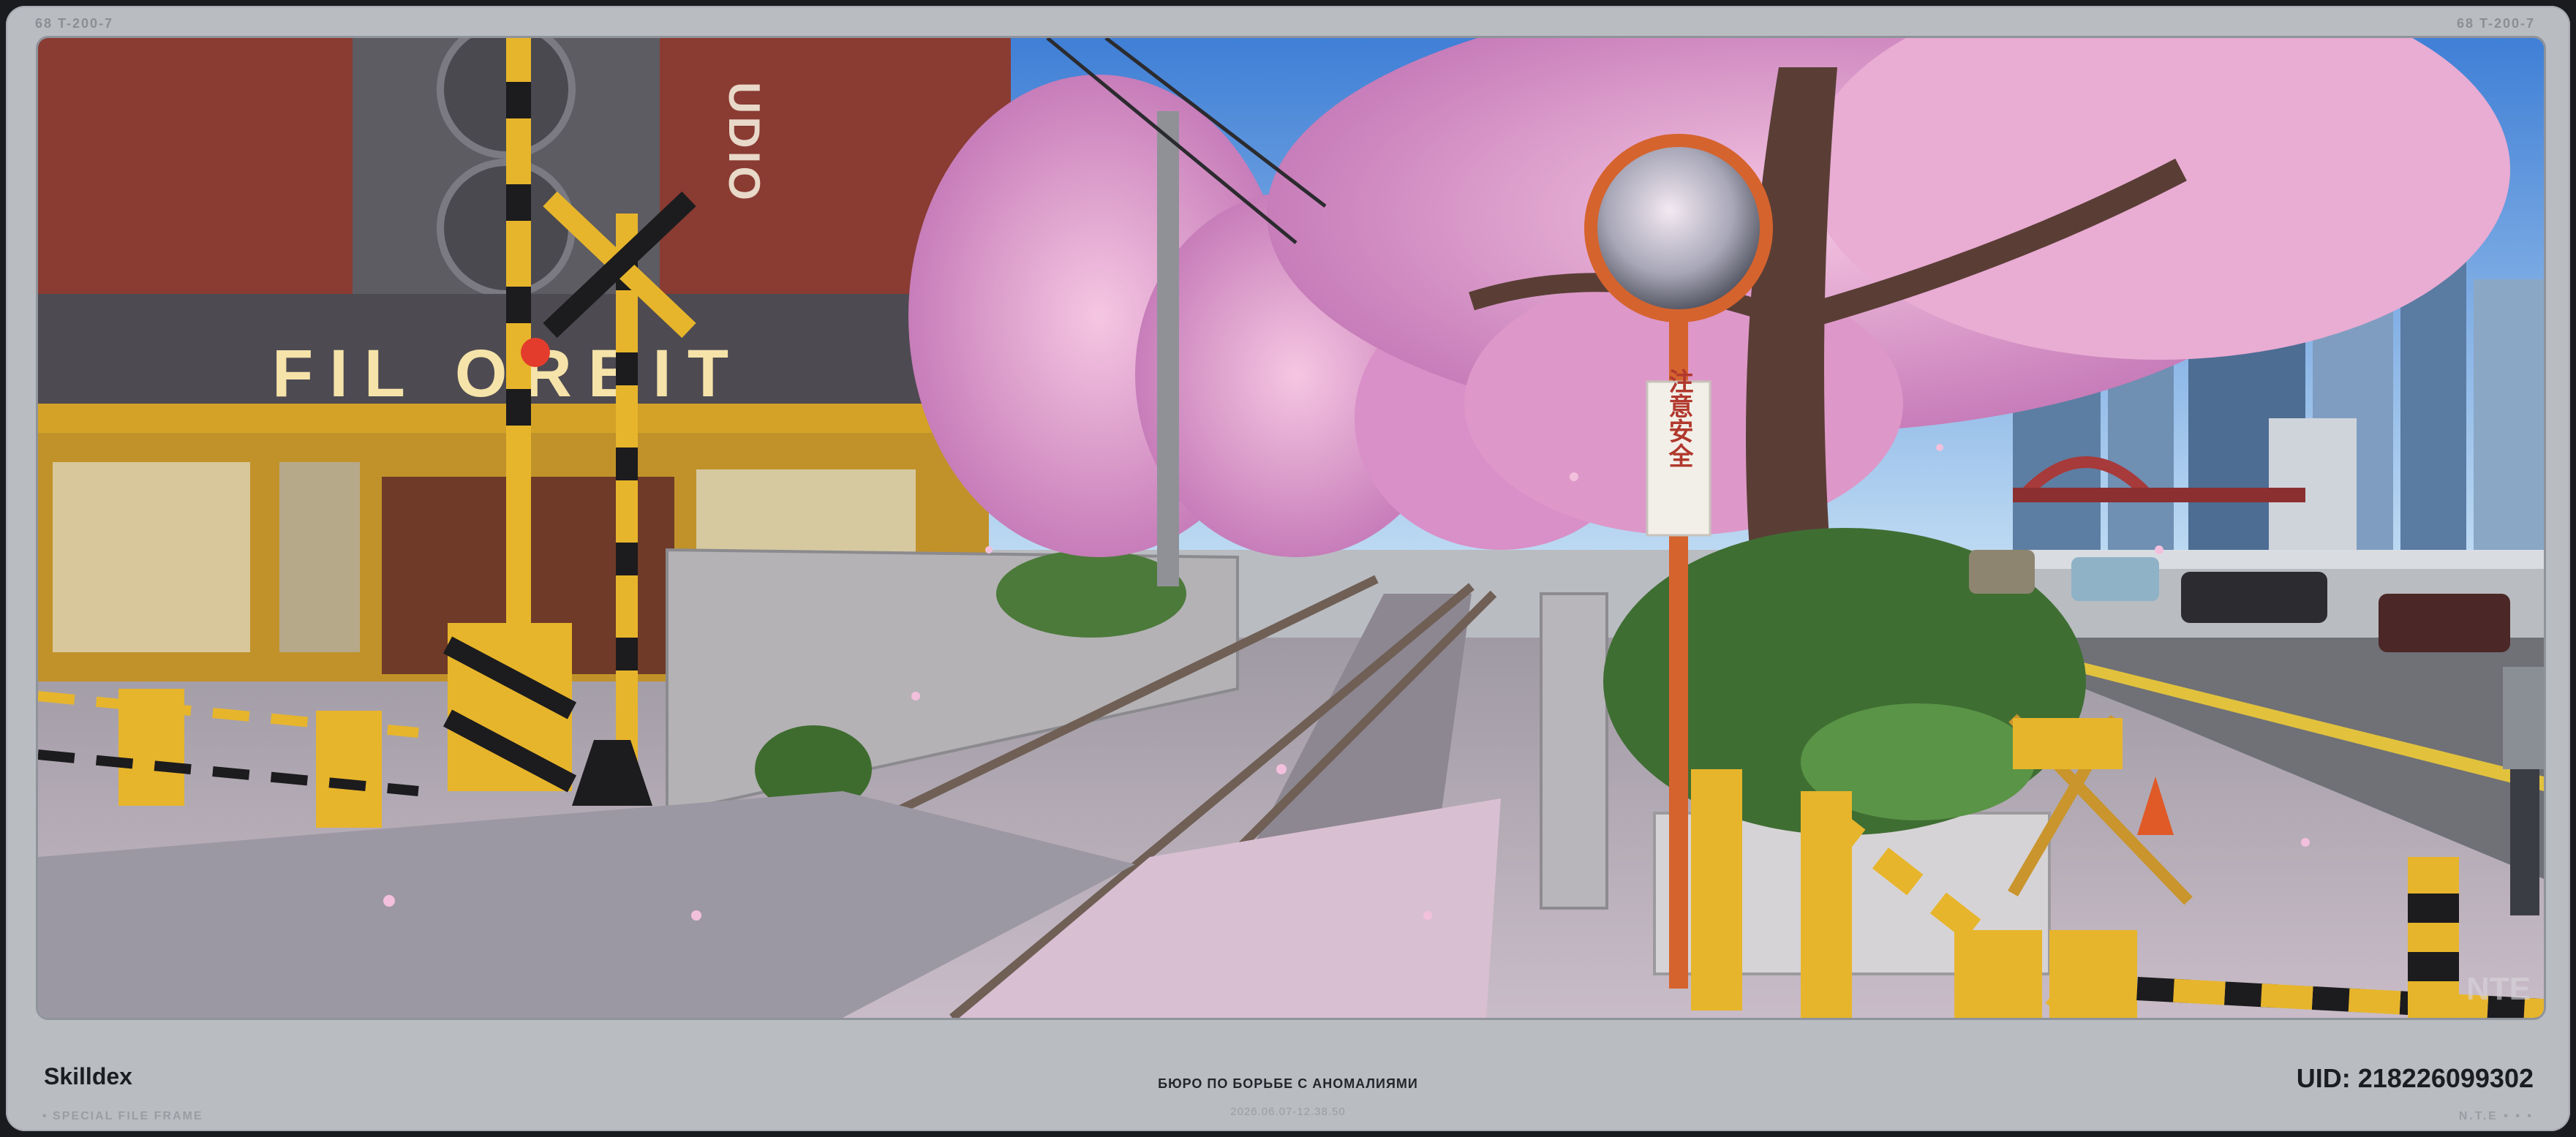 This screenshot has width=2576, height=1137. Describe the element at coordinates (1168, 349) in the screenshot. I see `utility-pole` at that location.